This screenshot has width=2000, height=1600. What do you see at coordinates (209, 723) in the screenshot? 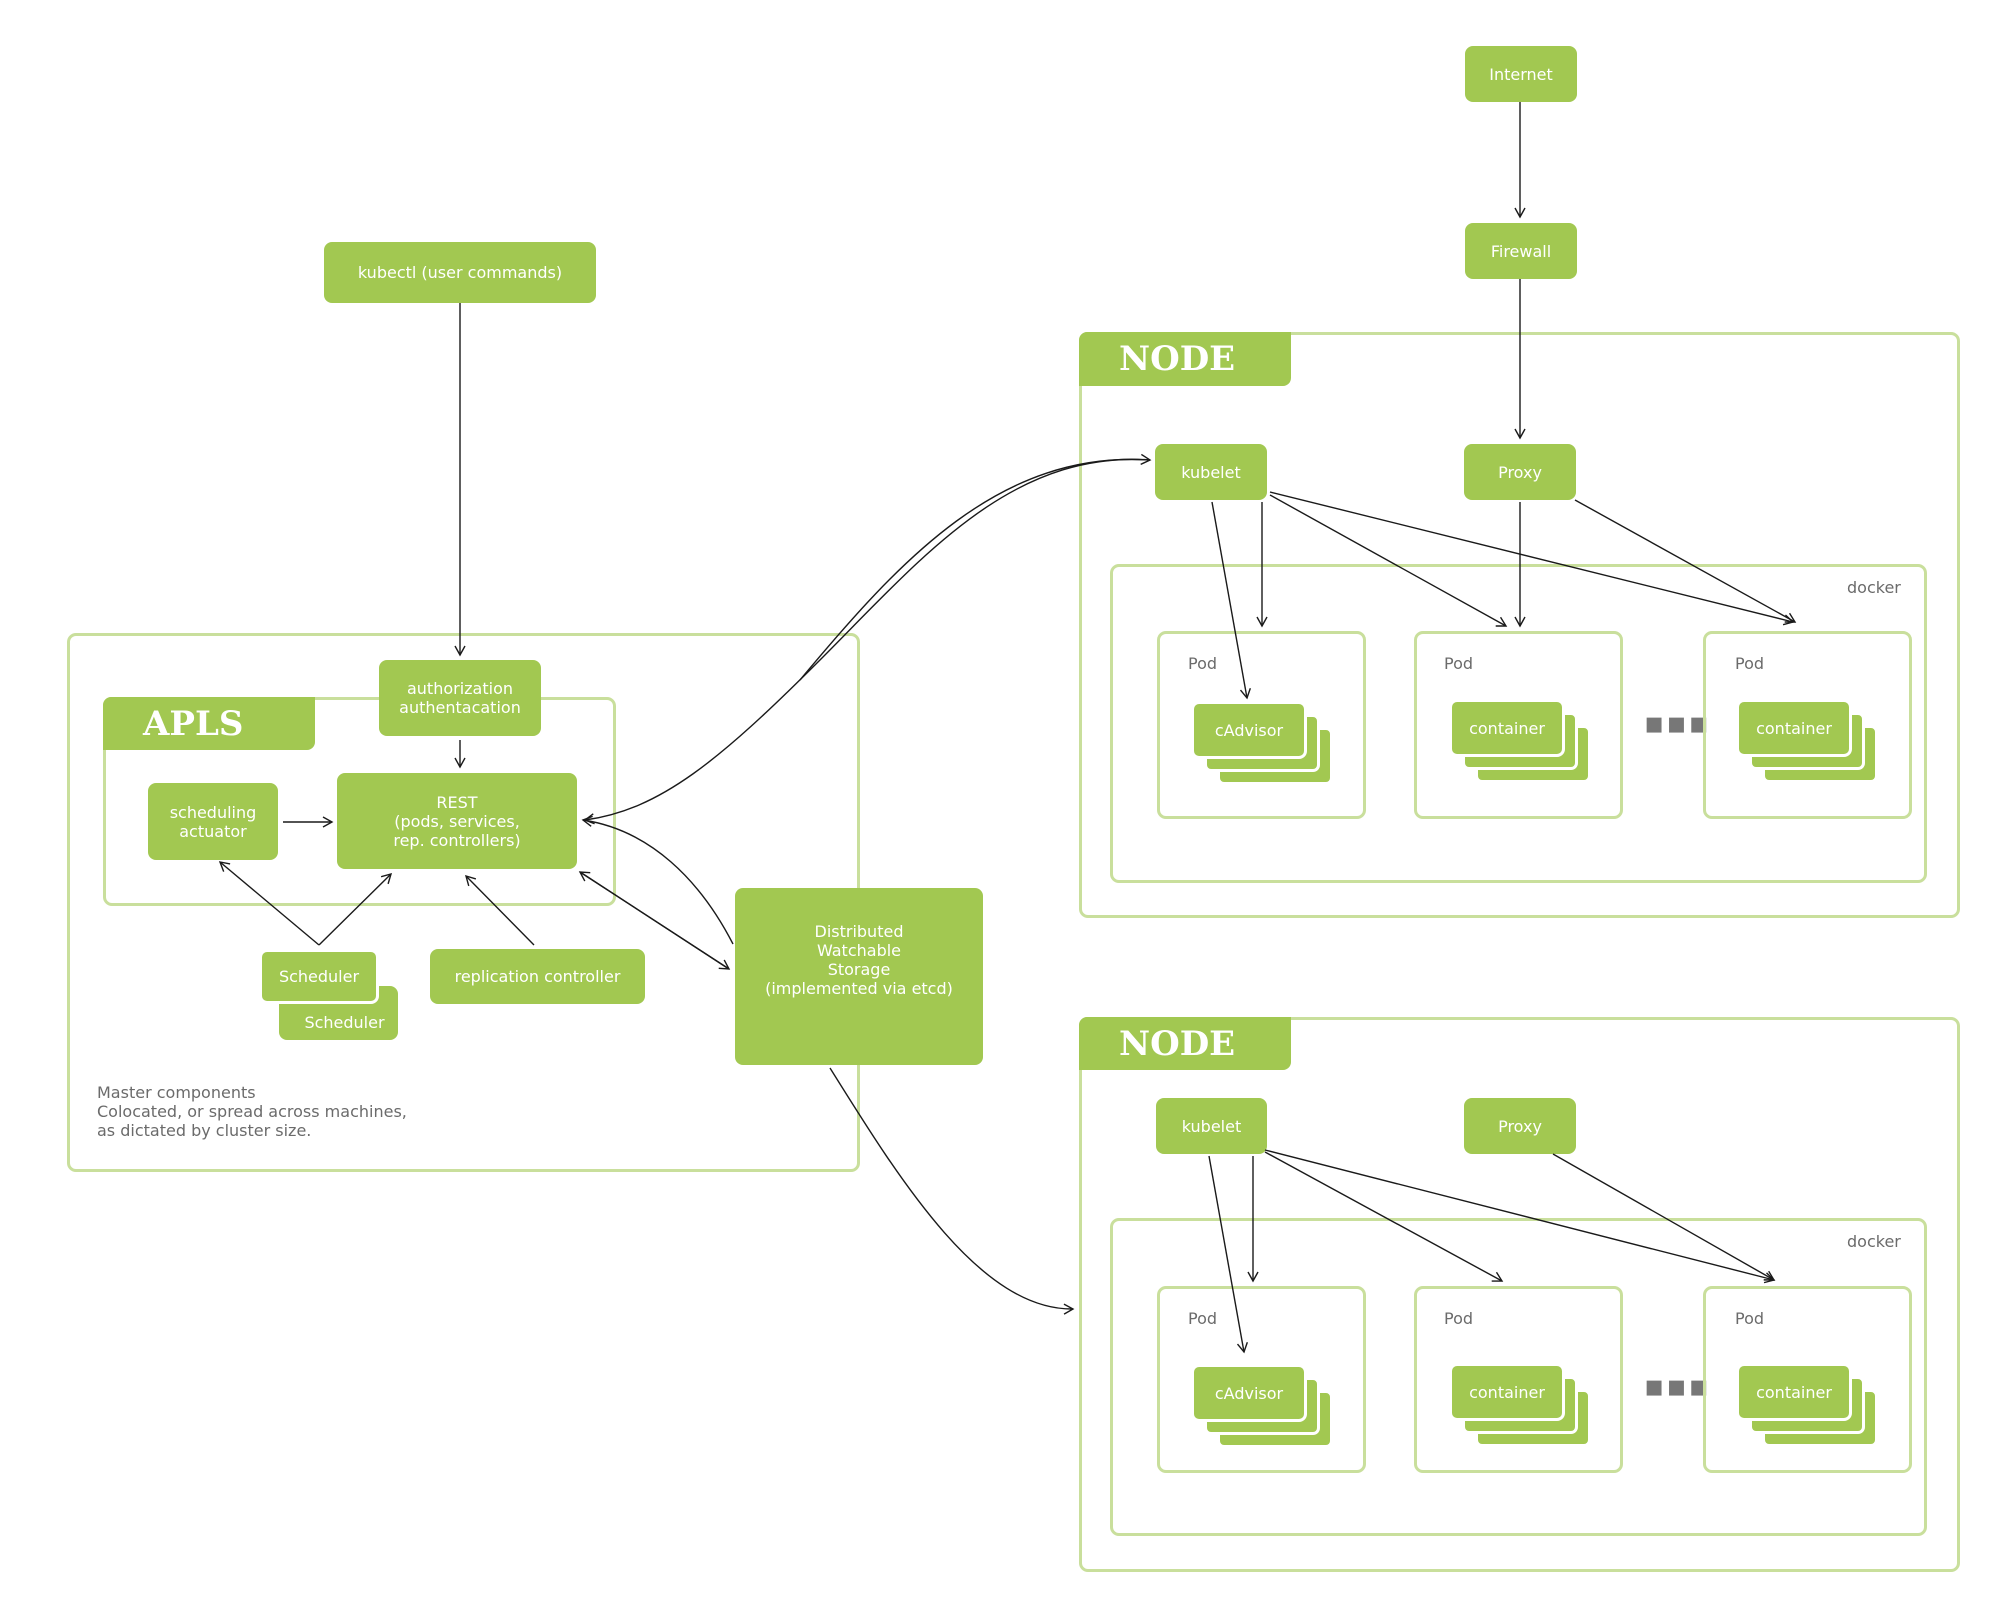
I see `apls-title: APLS` at bounding box center [209, 723].